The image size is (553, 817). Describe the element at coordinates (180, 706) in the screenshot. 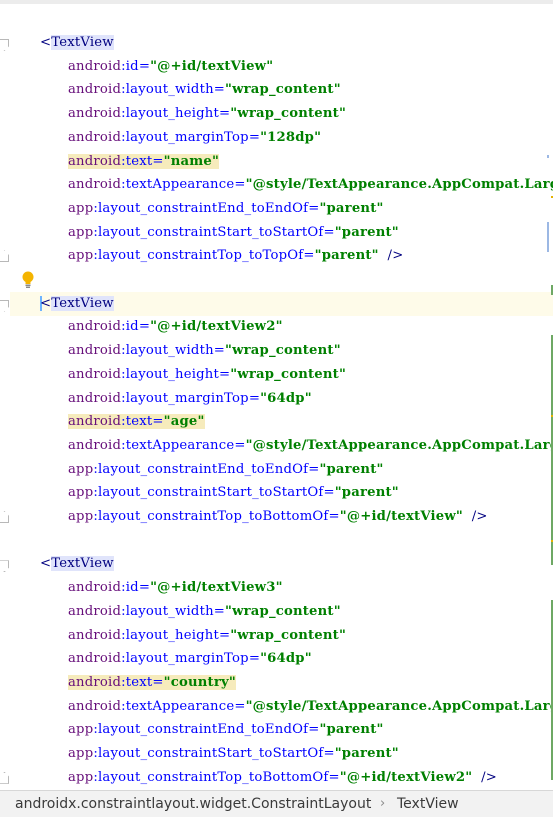

I see `attribute-name: textAppearance` at that location.